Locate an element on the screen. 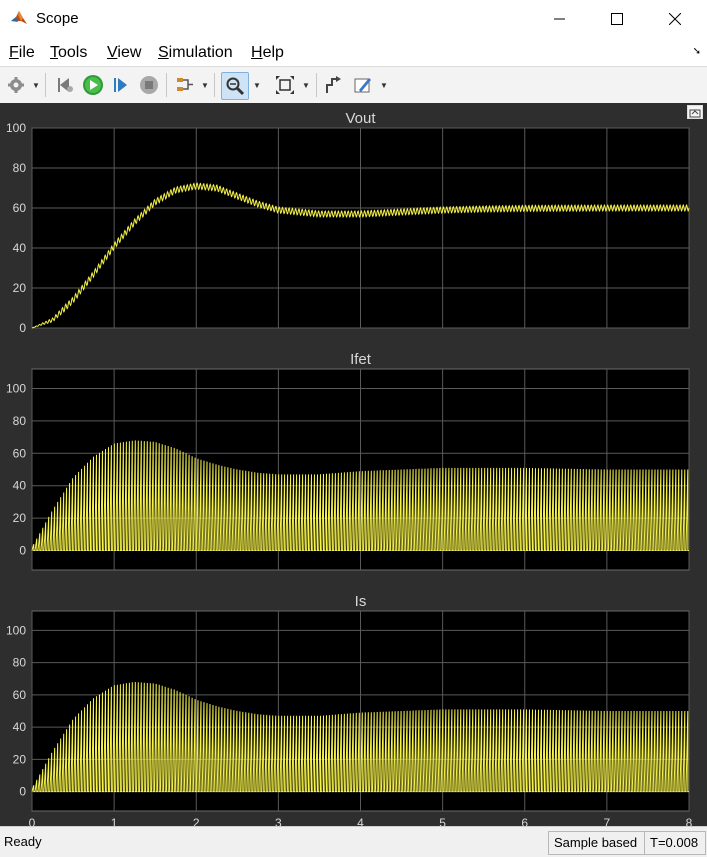 The height and width of the screenshot is (857, 707). menu-file: File is located at coordinates (22, 53).